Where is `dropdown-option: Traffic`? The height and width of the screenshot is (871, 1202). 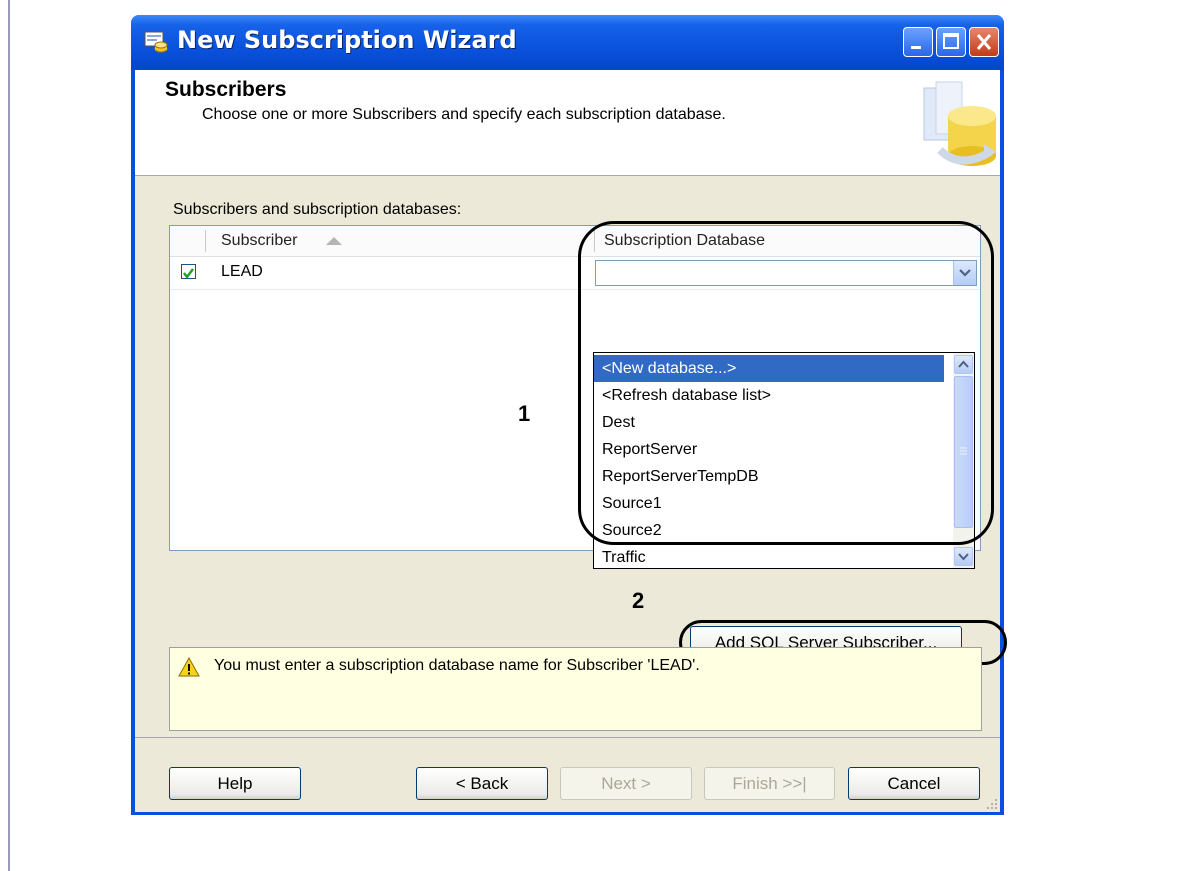
dropdown-option: Traffic is located at coordinates (769, 557).